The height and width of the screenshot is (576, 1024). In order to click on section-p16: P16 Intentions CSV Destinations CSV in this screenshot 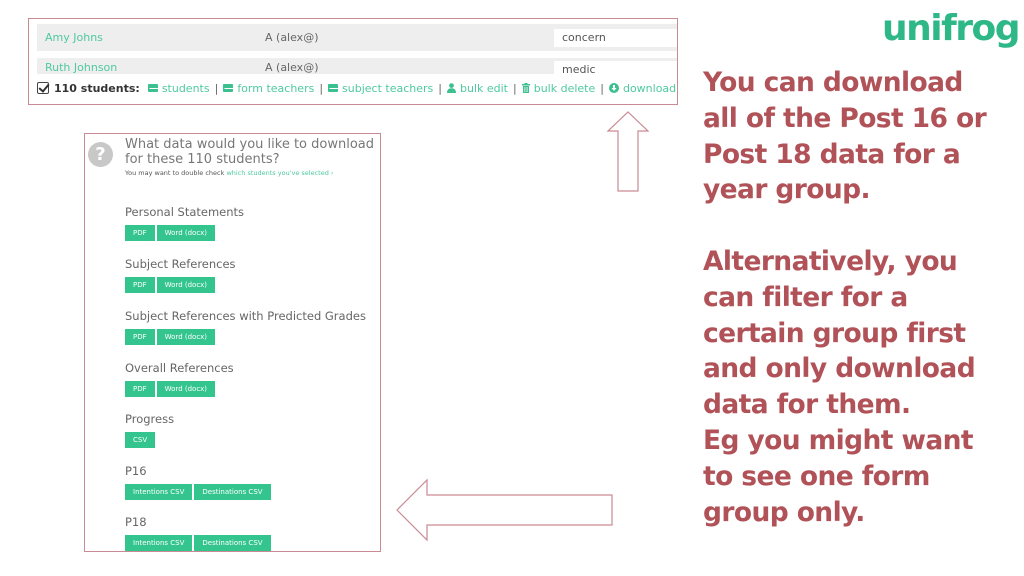, I will do `click(198, 482)`.